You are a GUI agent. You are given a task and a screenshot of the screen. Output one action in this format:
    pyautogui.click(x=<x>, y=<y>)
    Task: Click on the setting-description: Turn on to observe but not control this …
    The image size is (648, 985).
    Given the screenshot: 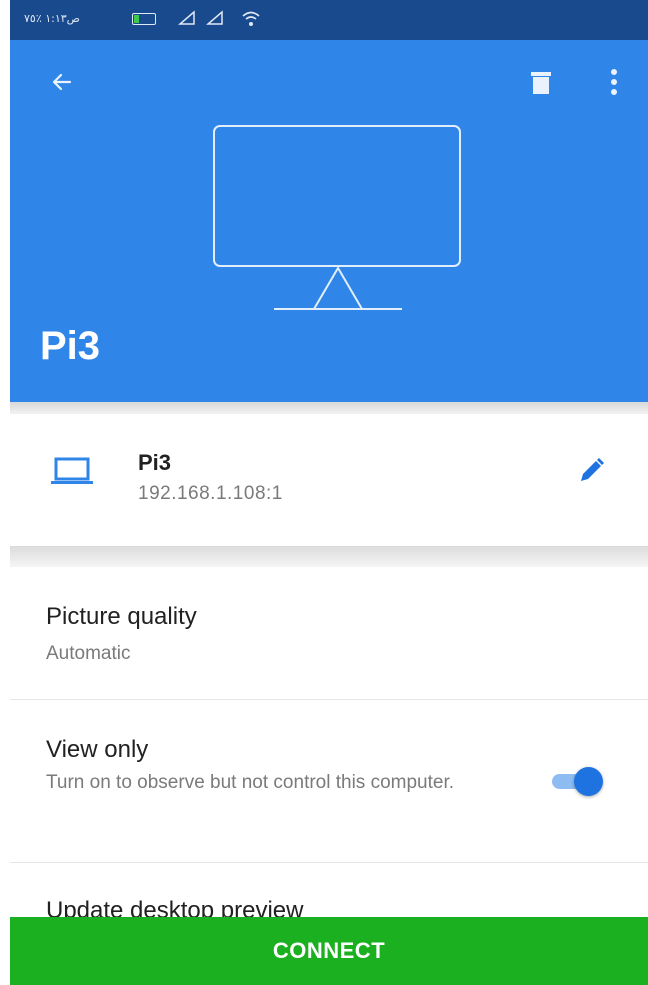 What is the action you would take?
    pyautogui.click(x=250, y=782)
    